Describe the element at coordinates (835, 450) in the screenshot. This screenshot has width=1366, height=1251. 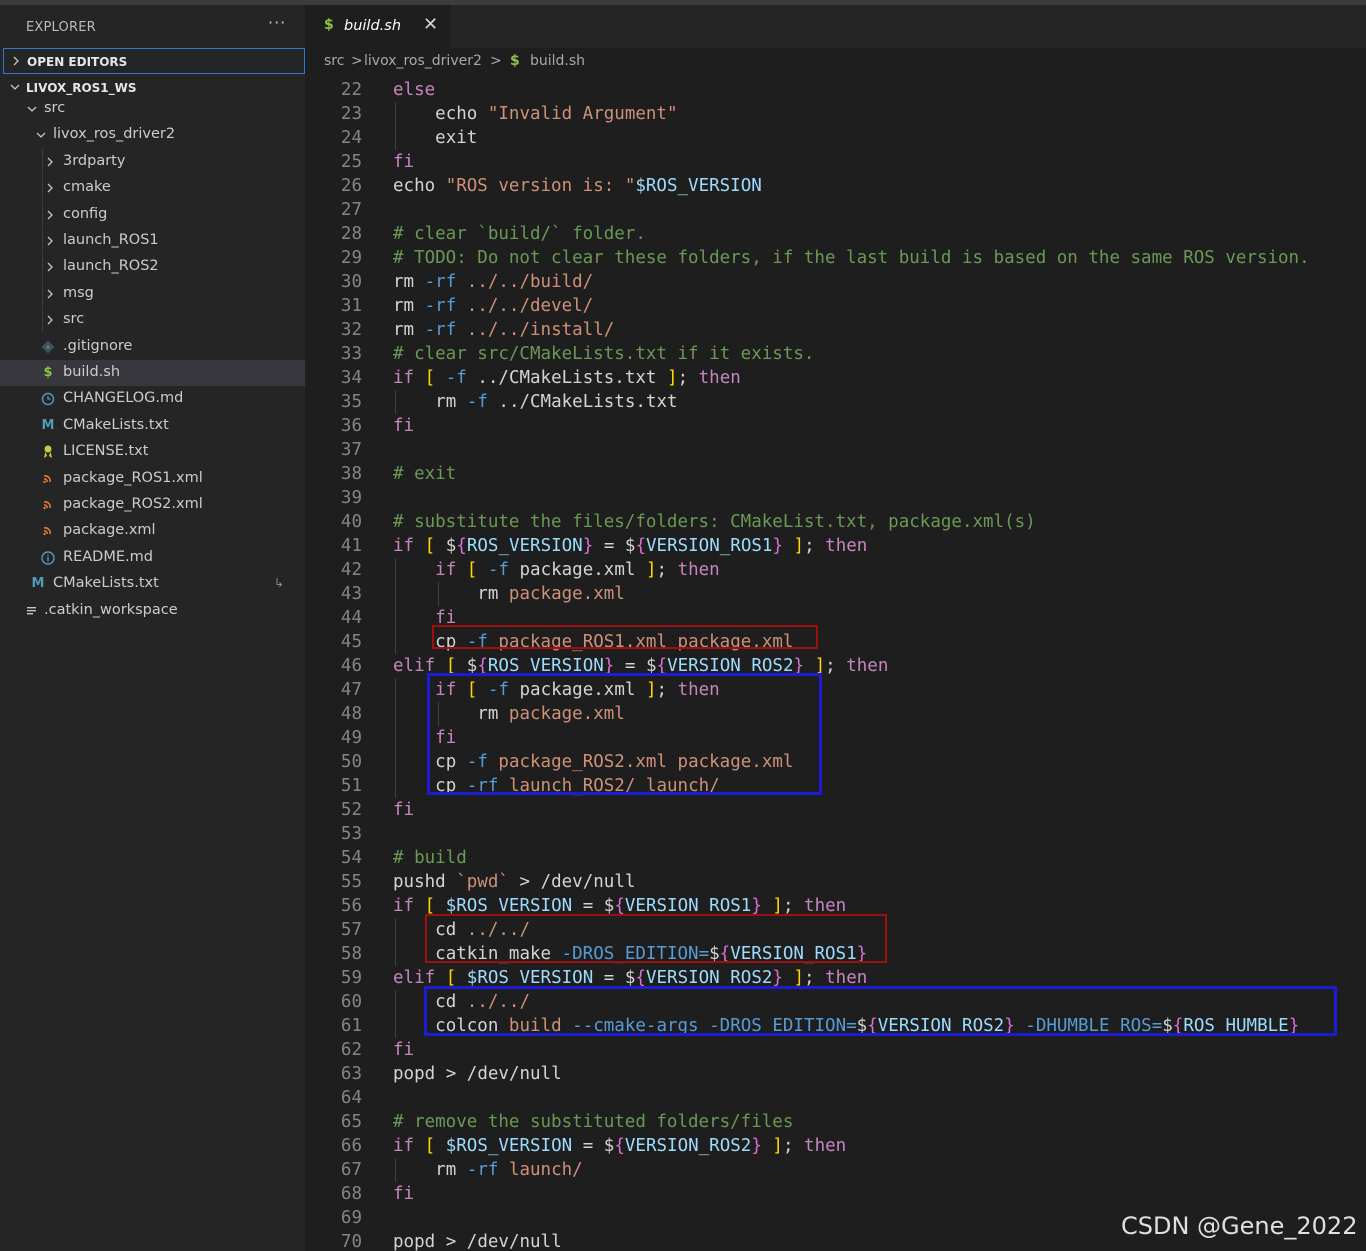
I see `code-line: 37` at that location.